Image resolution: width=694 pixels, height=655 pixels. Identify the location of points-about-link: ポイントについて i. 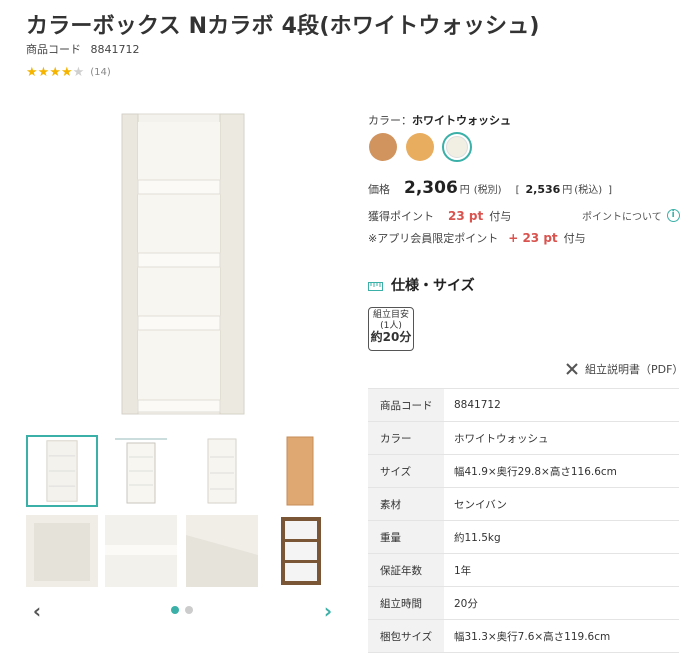
(631, 215).